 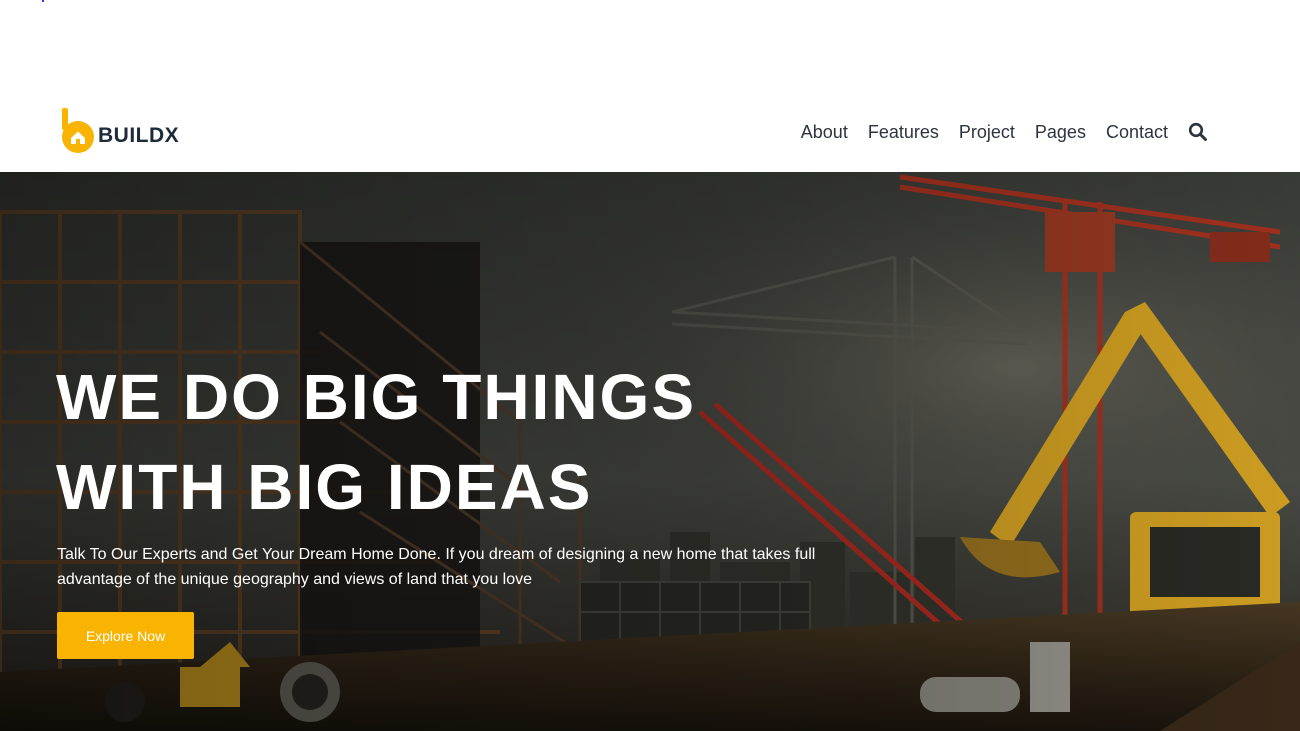 What do you see at coordinates (1137, 132) in the screenshot?
I see `nav-contact: Contact` at bounding box center [1137, 132].